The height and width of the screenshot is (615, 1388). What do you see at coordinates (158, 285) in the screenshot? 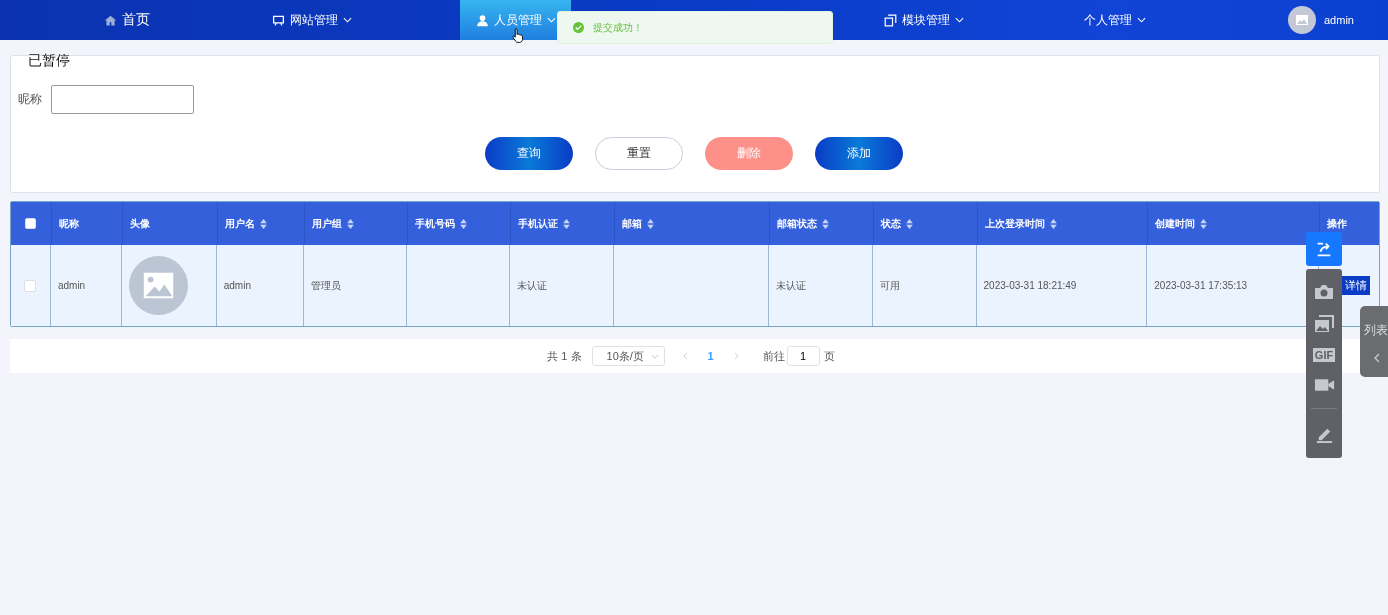
I see `image-placeholder-icon` at bounding box center [158, 285].